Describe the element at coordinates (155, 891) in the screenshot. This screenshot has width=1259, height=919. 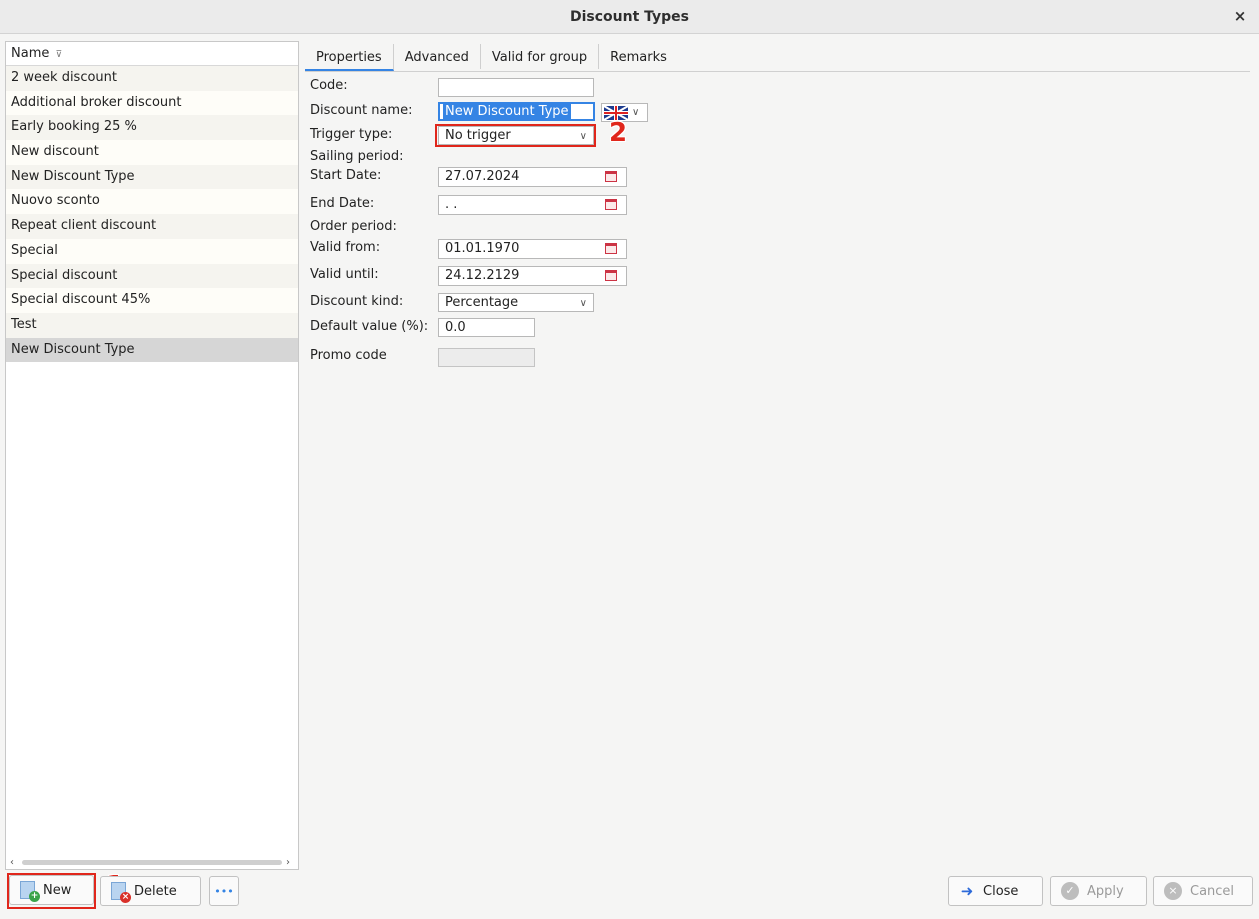
I see `delete-button-label: Delete` at that location.